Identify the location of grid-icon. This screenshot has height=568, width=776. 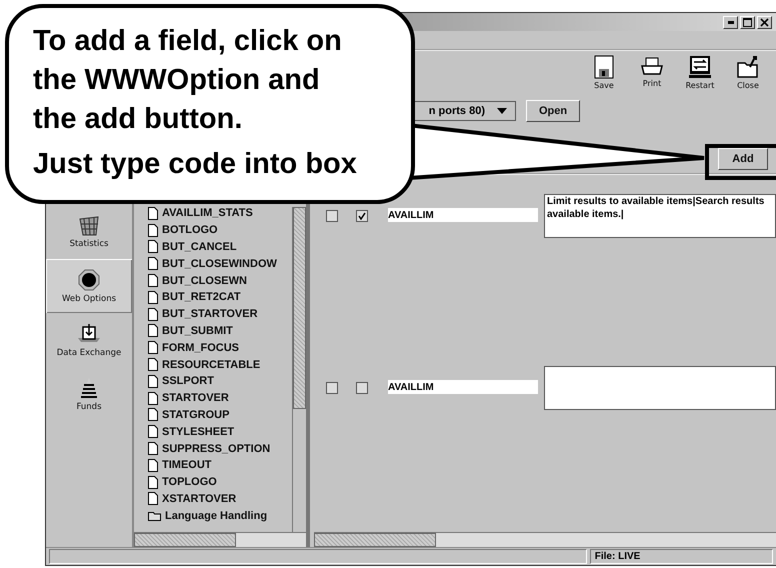
(89, 226).